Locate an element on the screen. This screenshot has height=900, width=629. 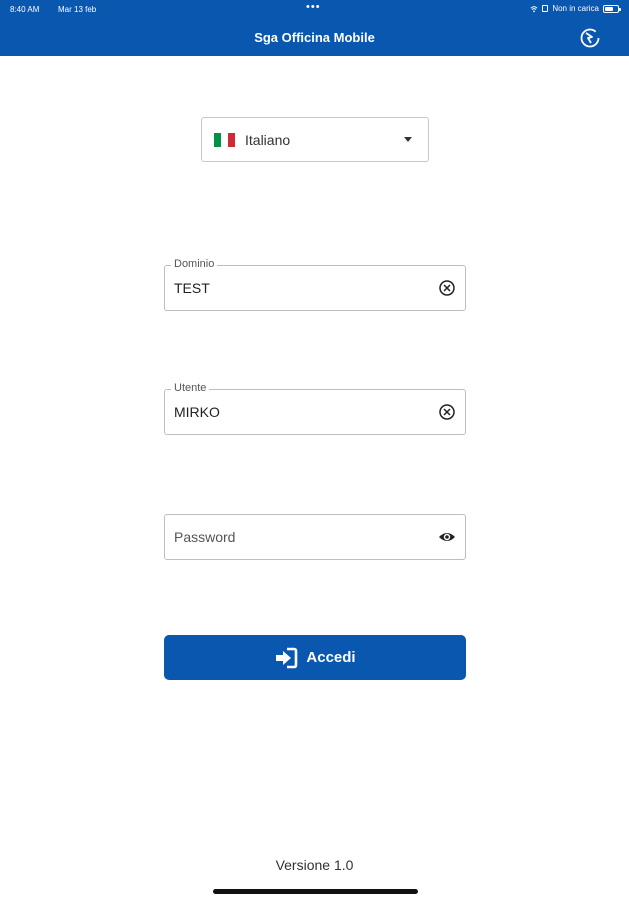
domain-label: Dominio is located at coordinates (194, 264).